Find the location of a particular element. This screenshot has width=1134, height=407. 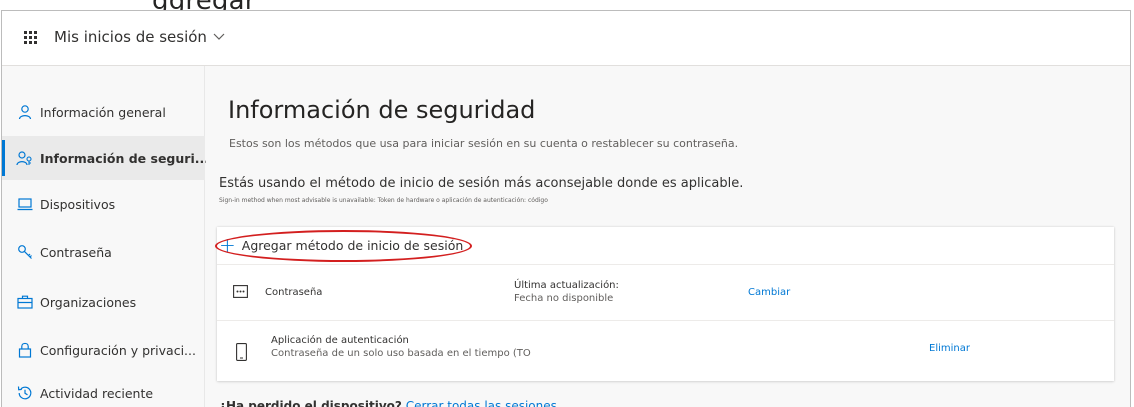

add-method-label: Agregar método de inicio de sesión is located at coordinates (352, 245).